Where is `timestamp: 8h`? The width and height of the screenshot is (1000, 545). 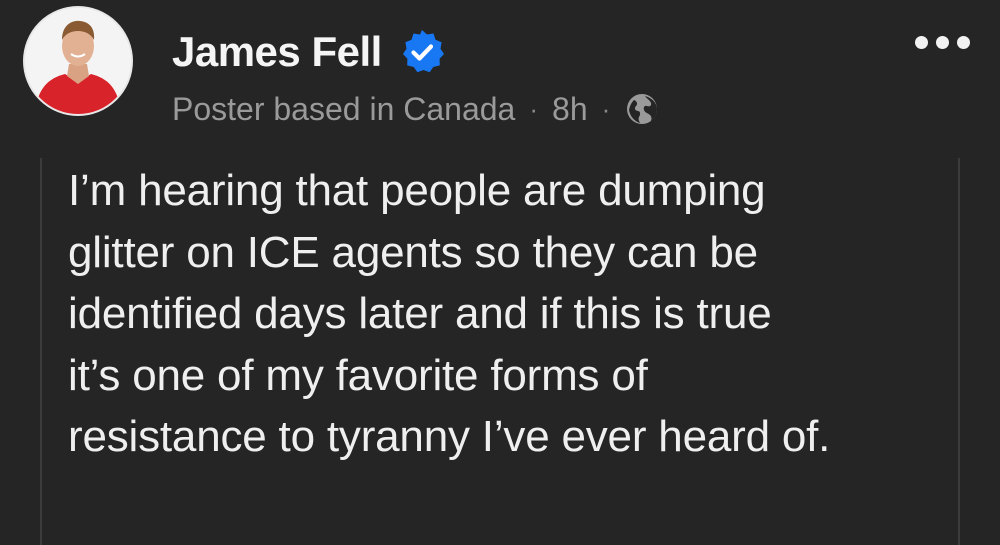
timestamp: 8h is located at coordinates (570, 109).